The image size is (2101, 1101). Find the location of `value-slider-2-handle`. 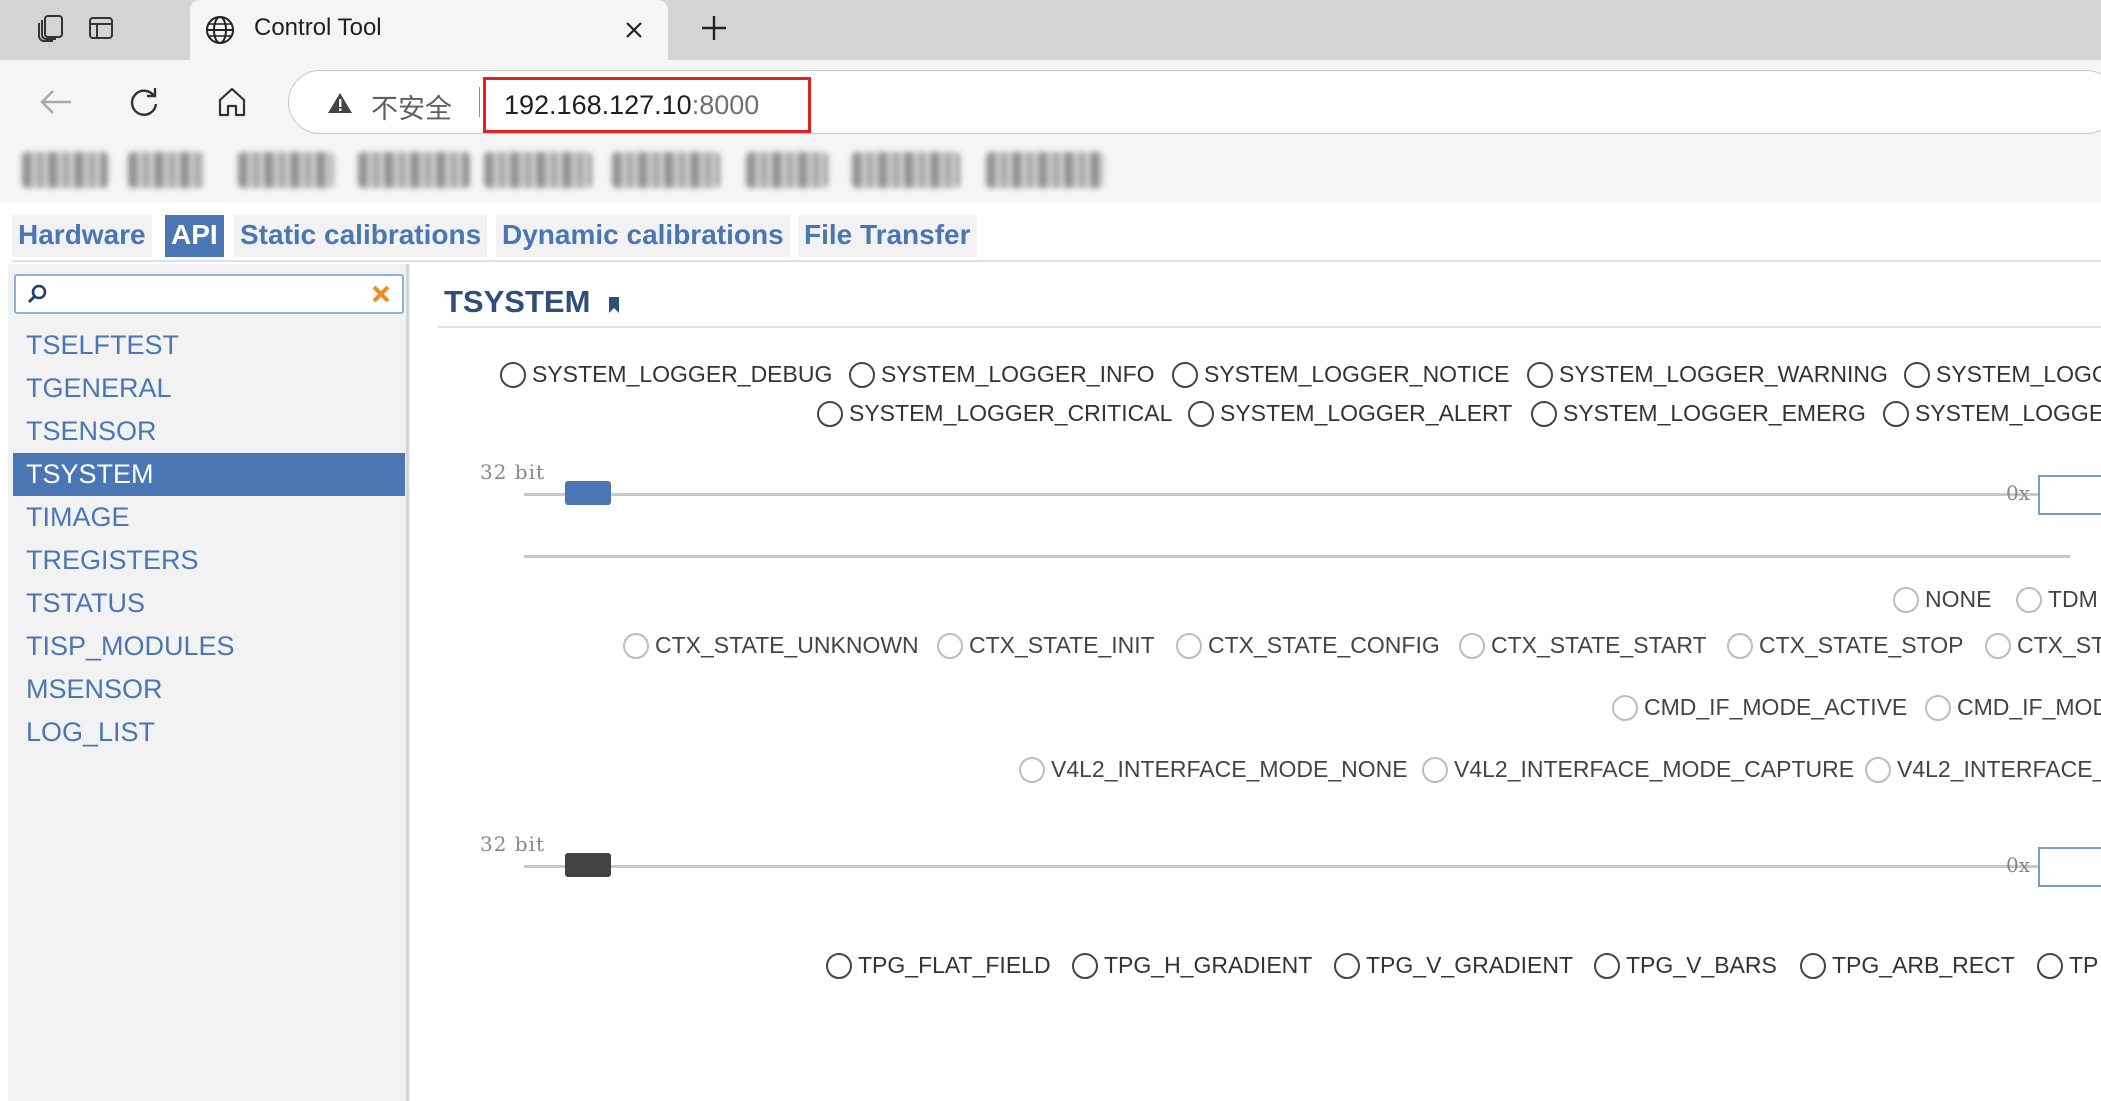

value-slider-2-handle is located at coordinates (588, 865).